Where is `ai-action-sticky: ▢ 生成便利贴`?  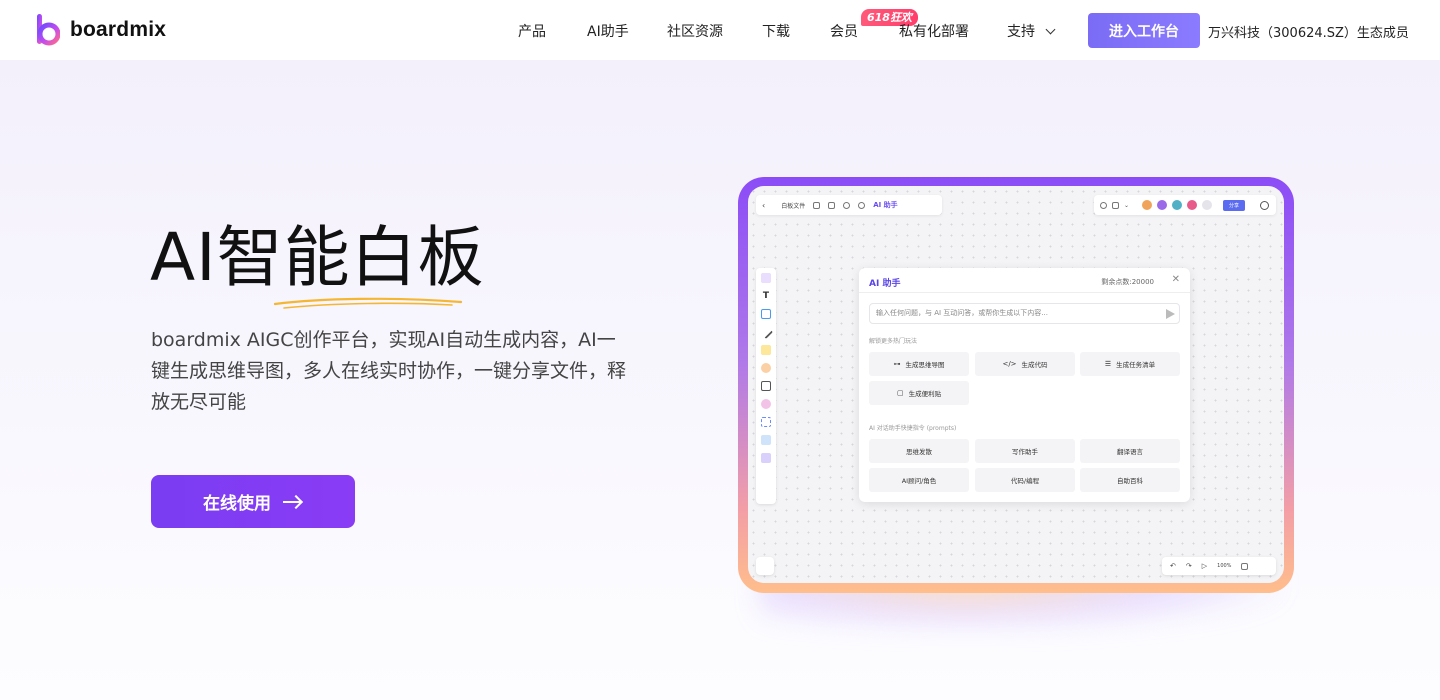
ai-action-sticky: ▢ 生成便利贴 is located at coordinates (919, 393).